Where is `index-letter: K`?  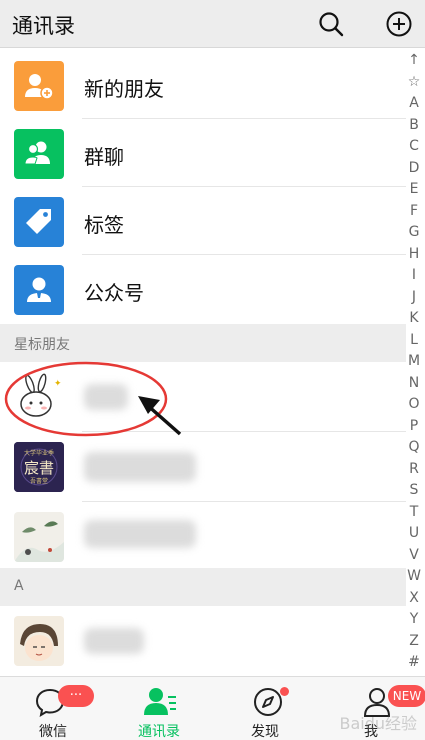
index-letter: K is located at coordinates (414, 318).